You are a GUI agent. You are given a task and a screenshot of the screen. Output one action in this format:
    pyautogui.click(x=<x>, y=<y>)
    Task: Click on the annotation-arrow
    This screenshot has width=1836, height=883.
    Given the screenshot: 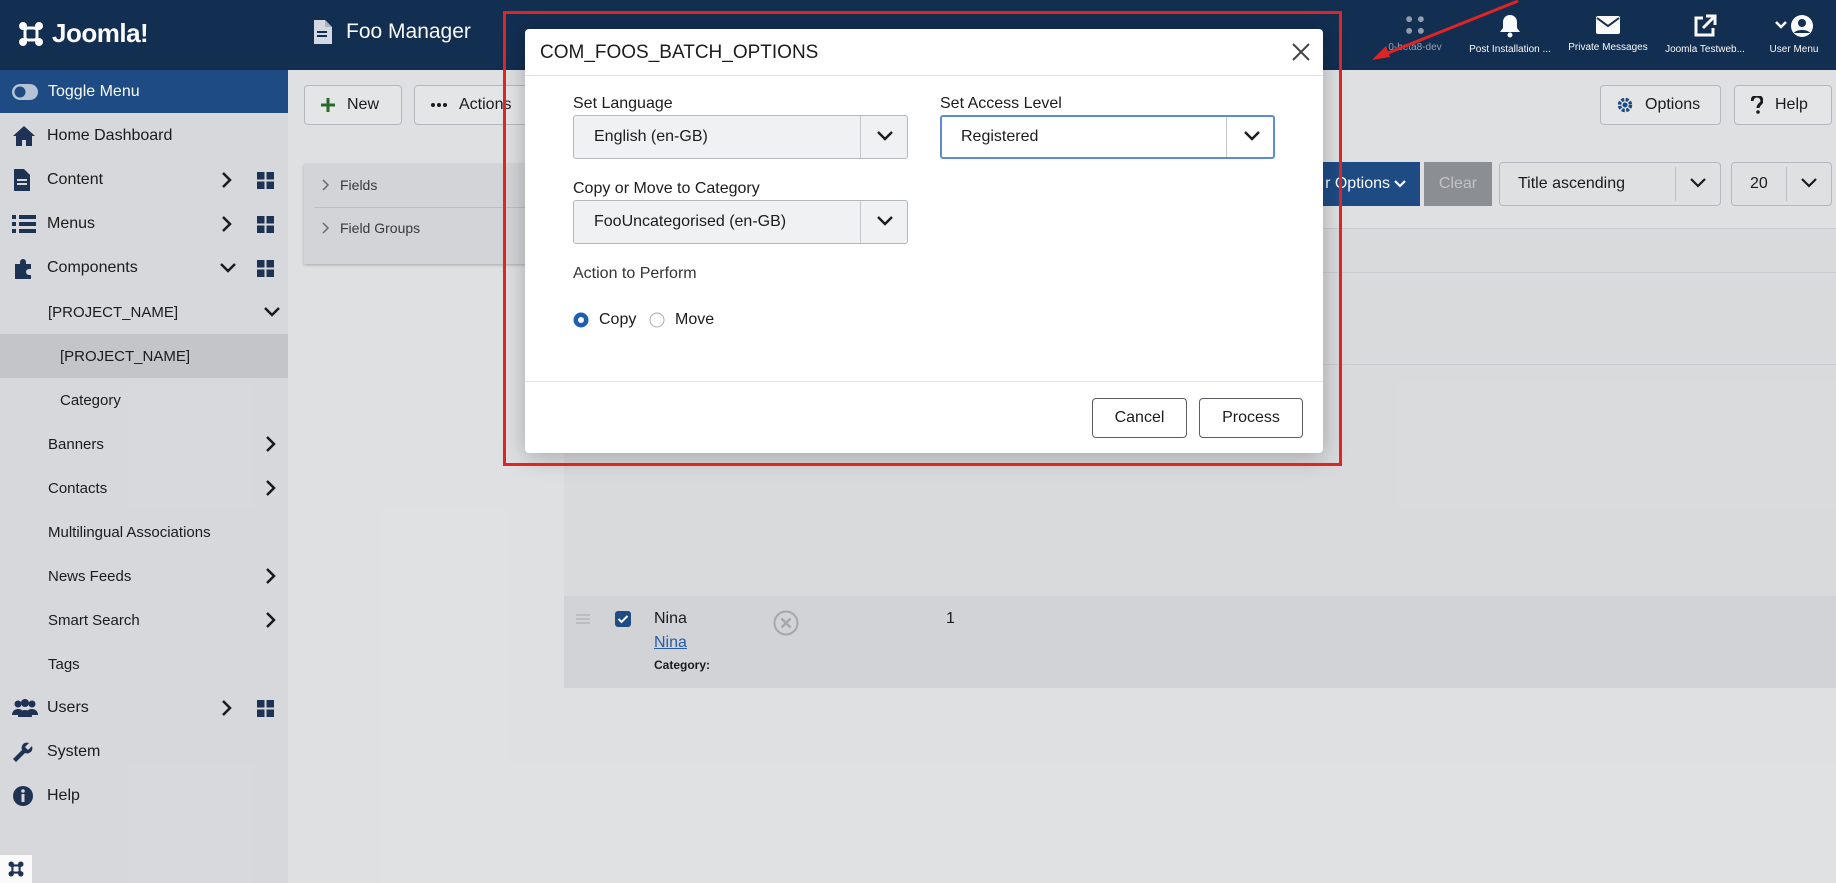 What is the action you would take?
    pyautogui.click(x=1445, y=30)
    